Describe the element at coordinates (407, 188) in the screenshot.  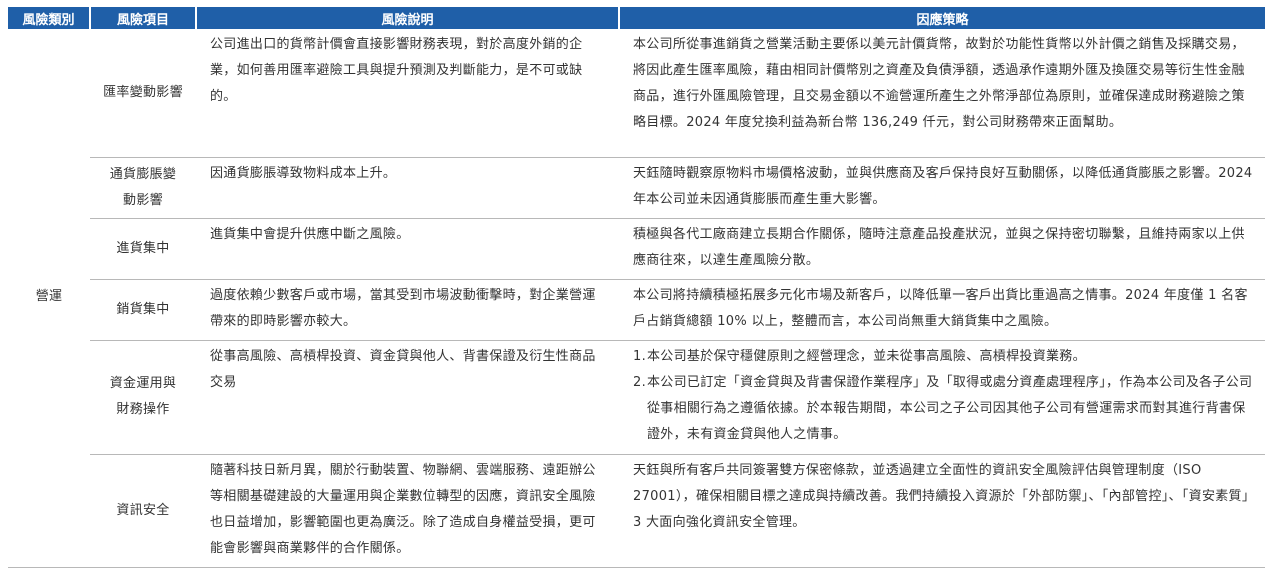
I see `risk-description: 因通貨膨脹導致物料成本上升。` at that location.